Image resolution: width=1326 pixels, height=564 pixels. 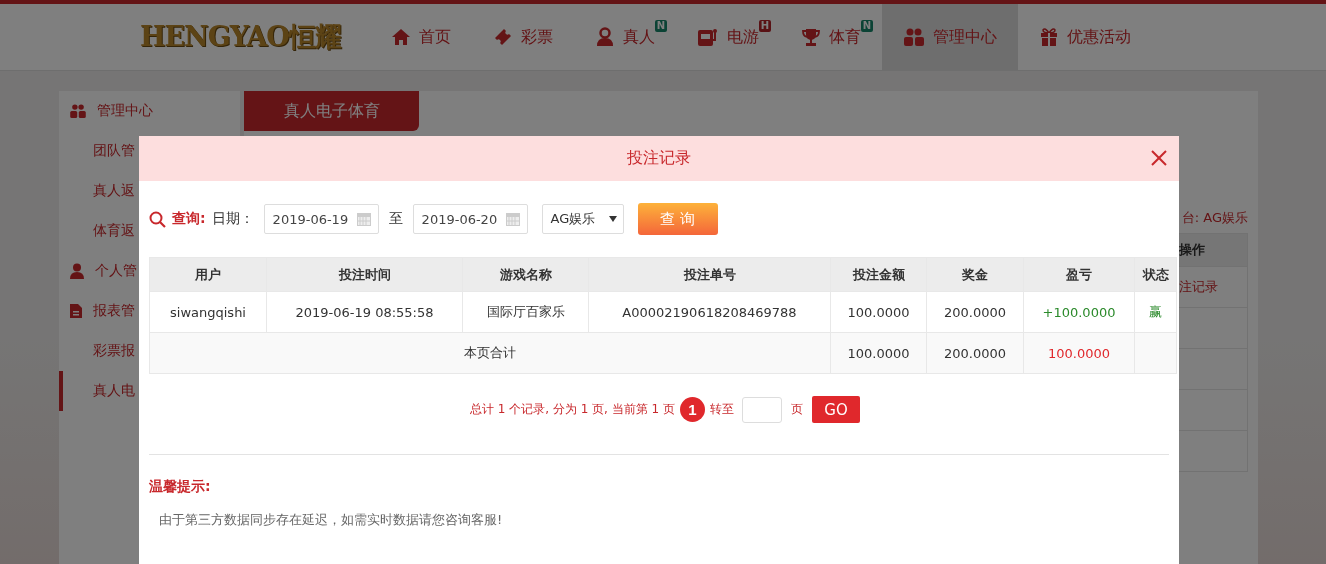 What do you see at coordinates (572, 409) in the screenshot?
I see `pagination-summary: 总计 1 个记录, 分为 1 页, 当前第 1 页` at bounding box center [572, 409].